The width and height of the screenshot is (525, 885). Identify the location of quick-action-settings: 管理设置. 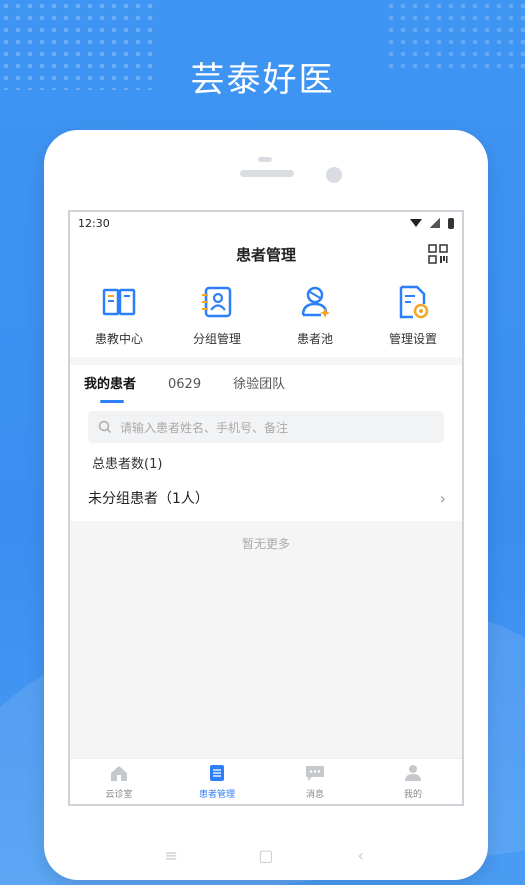
(413, 314).